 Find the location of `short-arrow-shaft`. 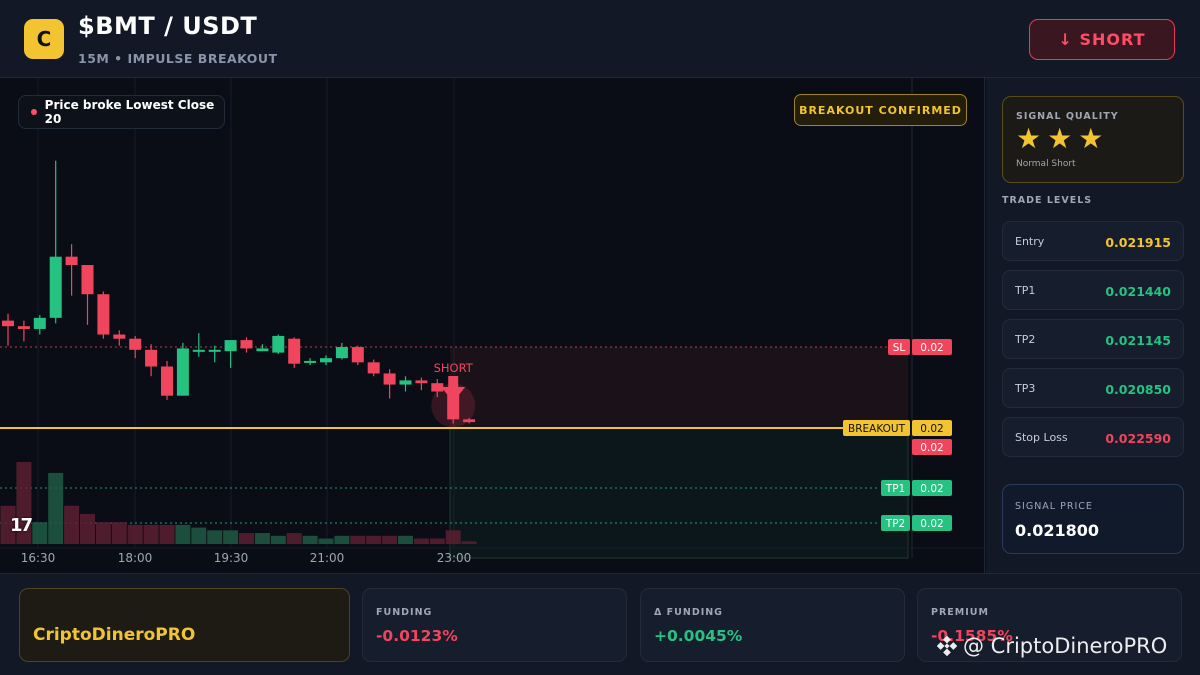

short-arrow-shaft is located at coordinates (453, 382).